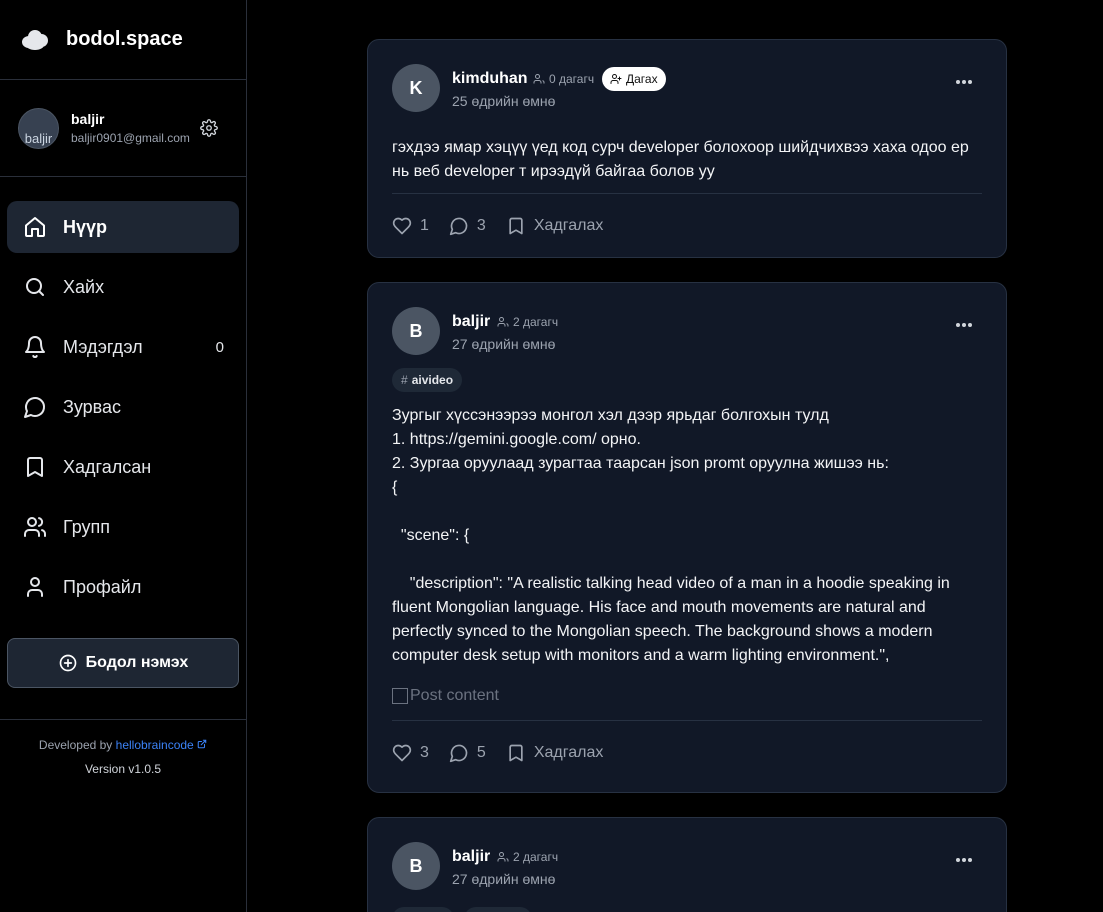  Describe the element at coordinates (68, 663) in the screenshot. I see `plus-circle-icon` at that location.